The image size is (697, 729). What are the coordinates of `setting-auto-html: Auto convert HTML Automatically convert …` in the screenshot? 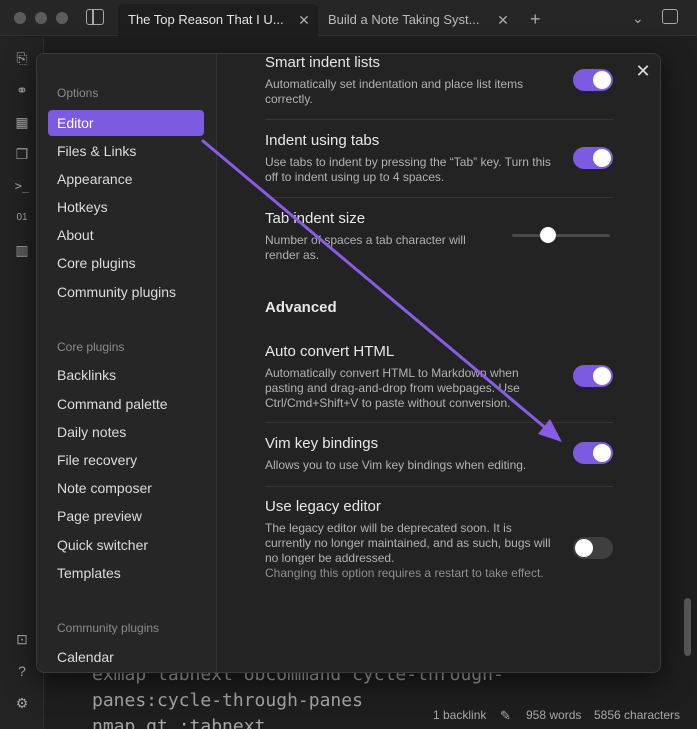 It's located at (439, 383).